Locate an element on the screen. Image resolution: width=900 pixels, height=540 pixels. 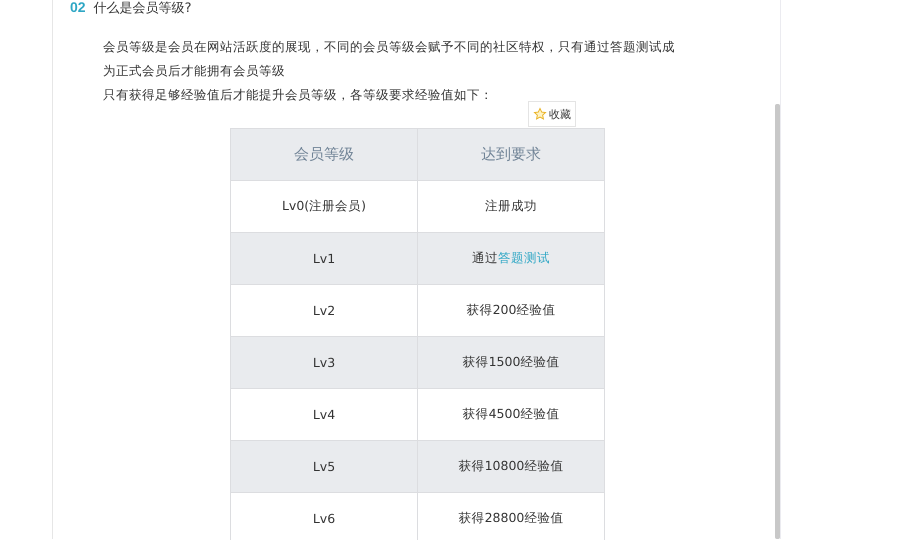
scrollbar is located at coordinates (777, 321).